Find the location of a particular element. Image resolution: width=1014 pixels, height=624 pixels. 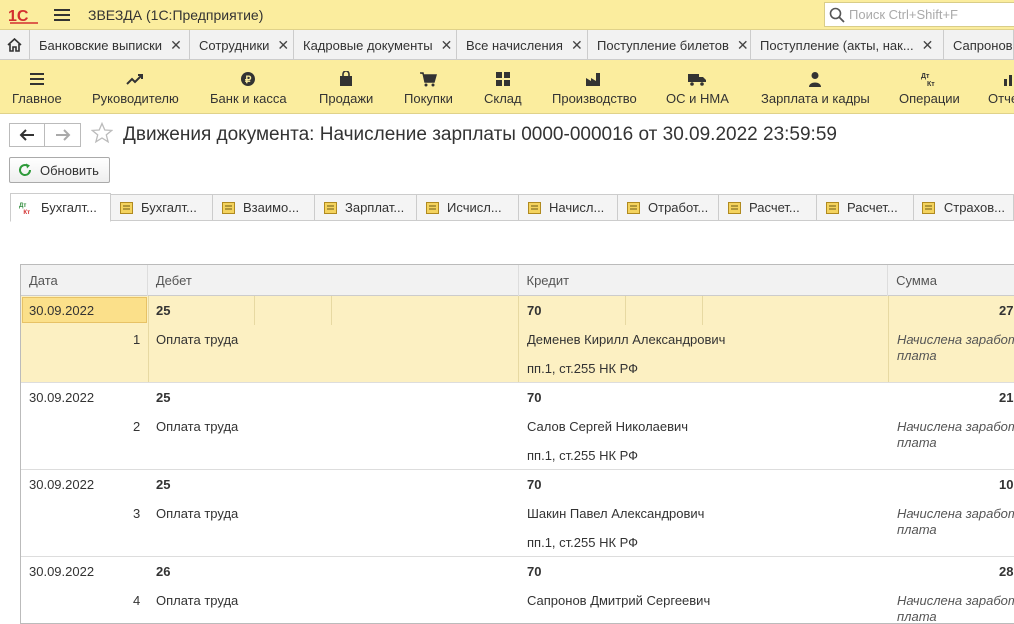

section-dt-kt: Дт Кт Операции is located at coordinates (929, 86).